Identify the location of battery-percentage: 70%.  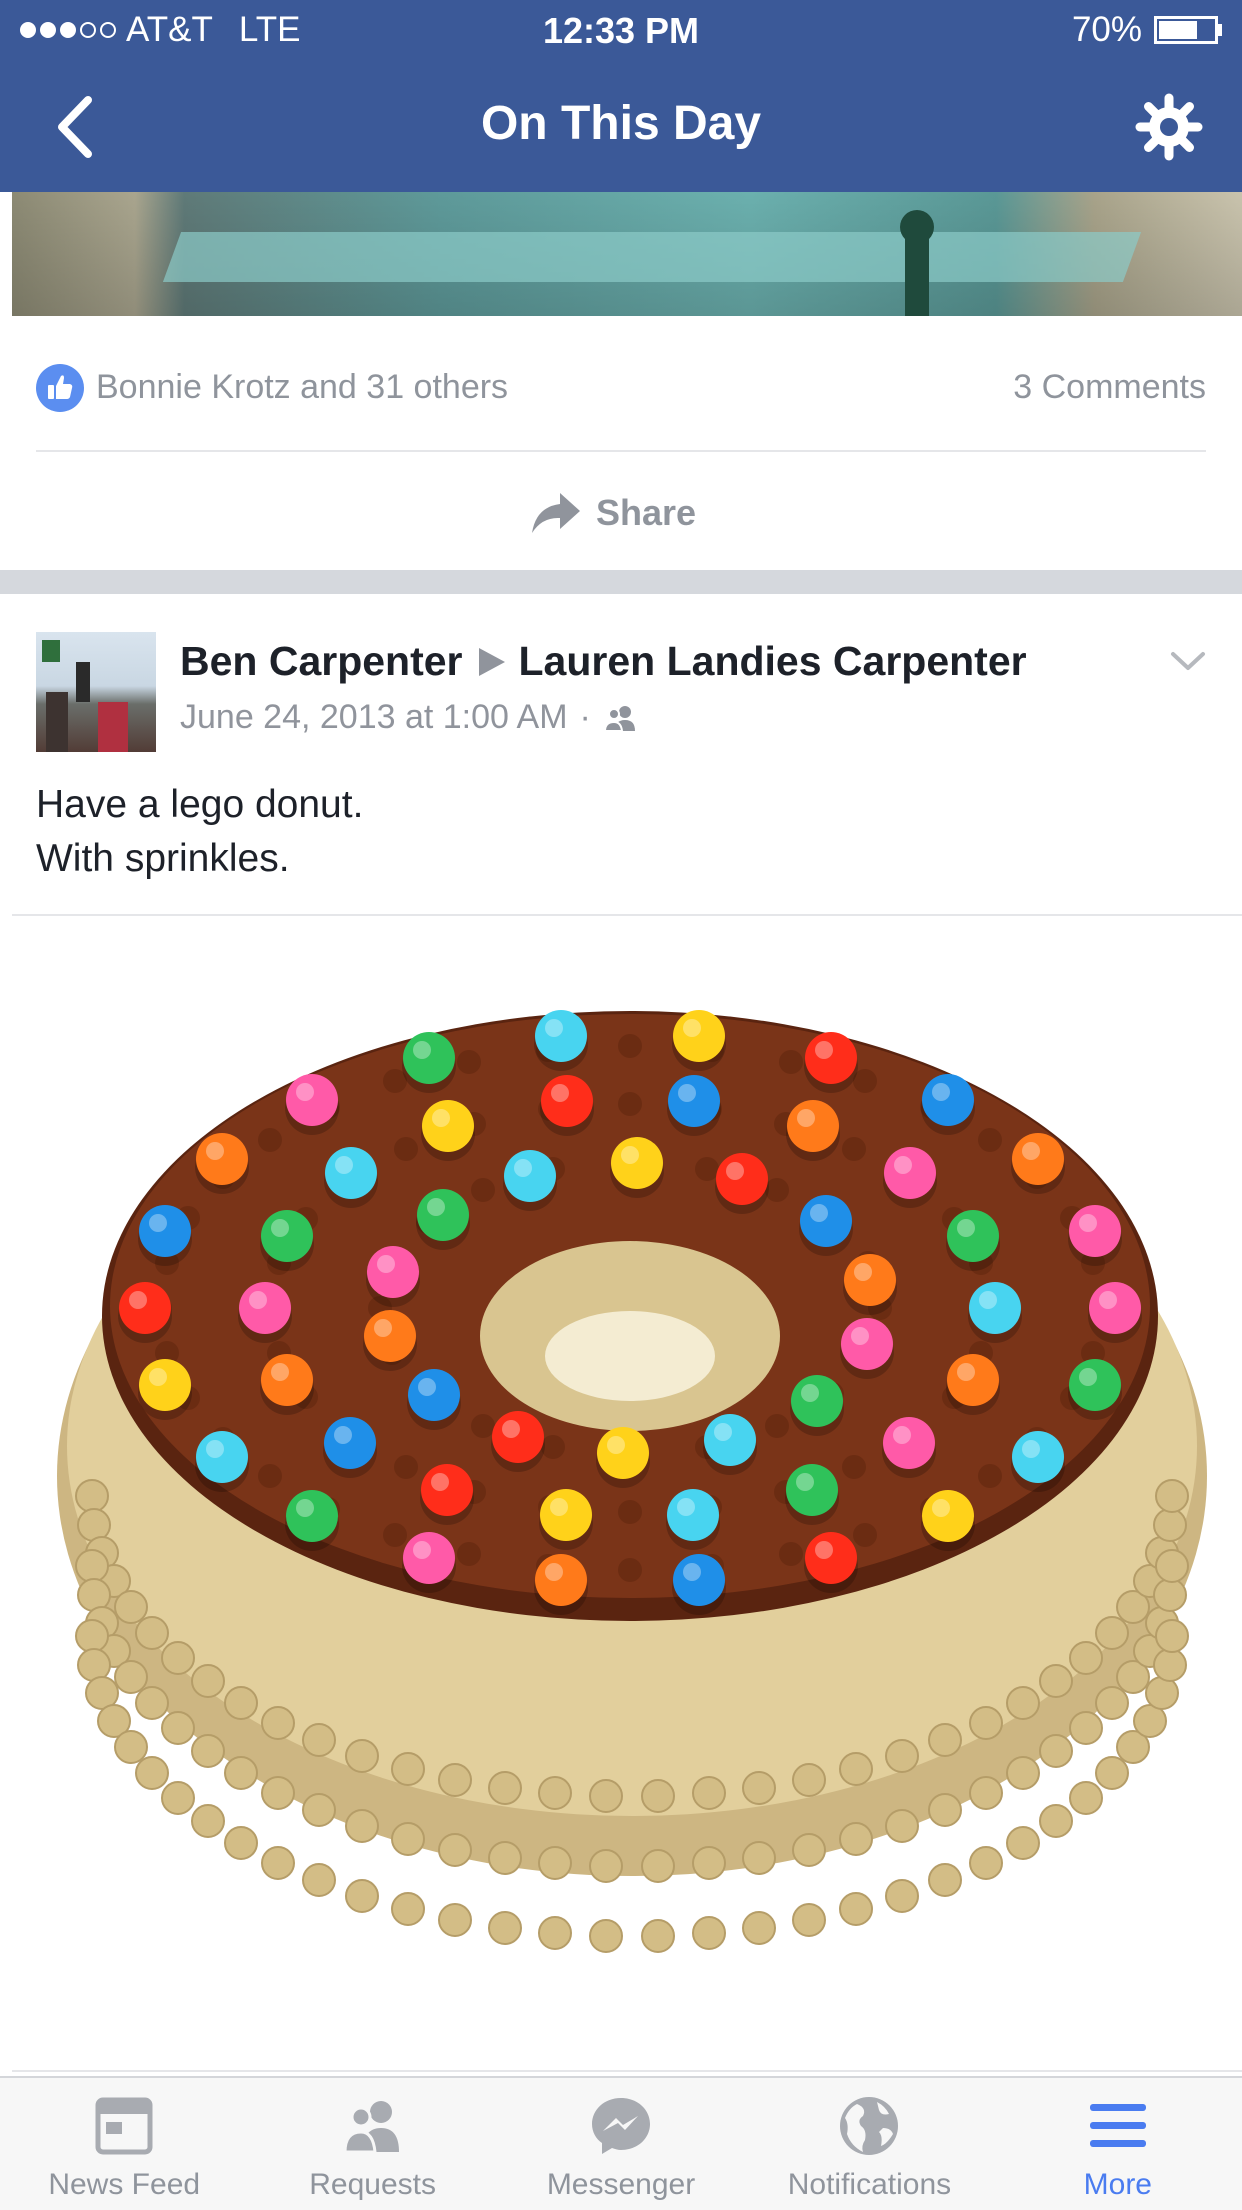
(1106, 29).